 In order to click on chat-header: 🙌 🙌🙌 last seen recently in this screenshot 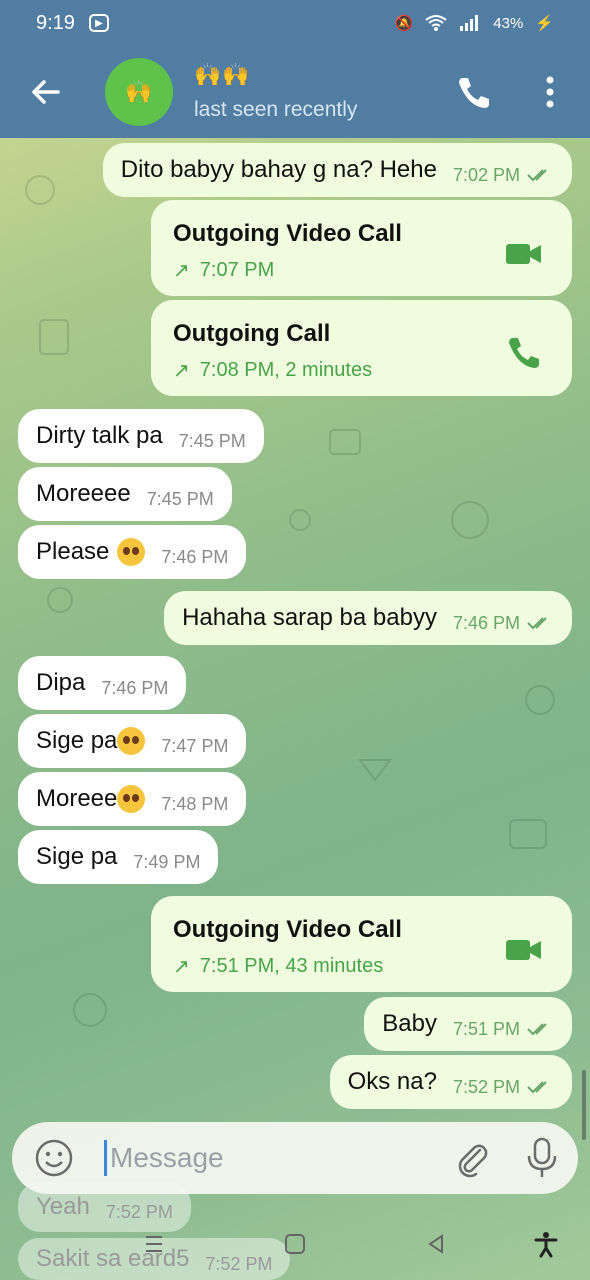, I will do `click(295, 92)`.